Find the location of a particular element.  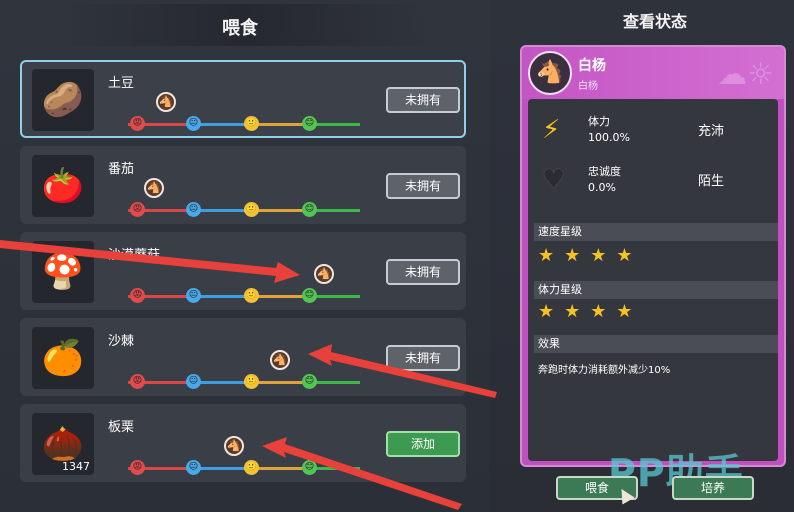

stamina-stars-label: 体力星级 is located at coordinates (656, 290).